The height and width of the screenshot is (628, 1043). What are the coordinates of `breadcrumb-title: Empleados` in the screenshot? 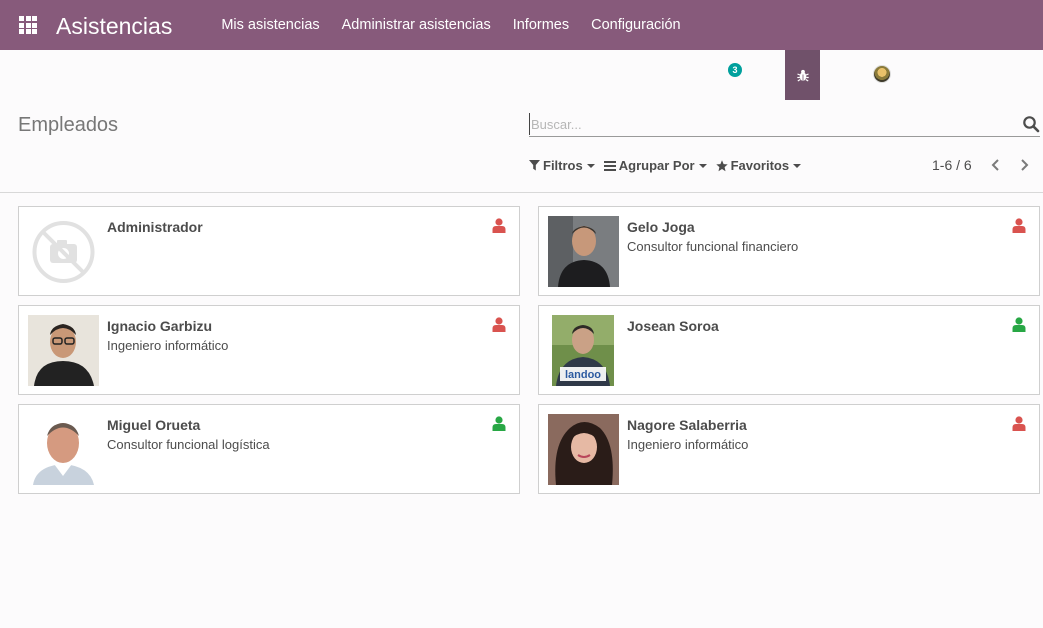 It's located at (68, 125).